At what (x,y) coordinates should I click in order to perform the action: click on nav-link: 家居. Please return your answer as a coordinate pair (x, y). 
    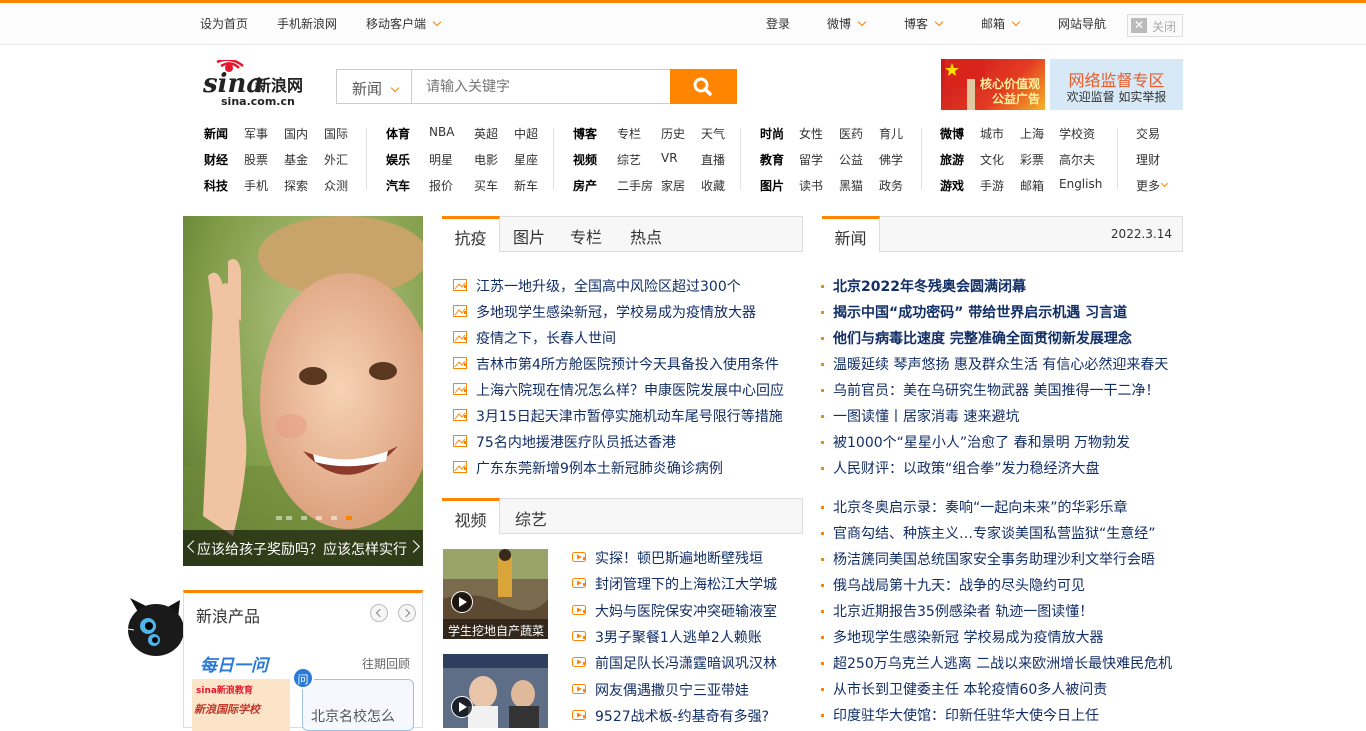
    Looking at the image, I should click on (673, 185).